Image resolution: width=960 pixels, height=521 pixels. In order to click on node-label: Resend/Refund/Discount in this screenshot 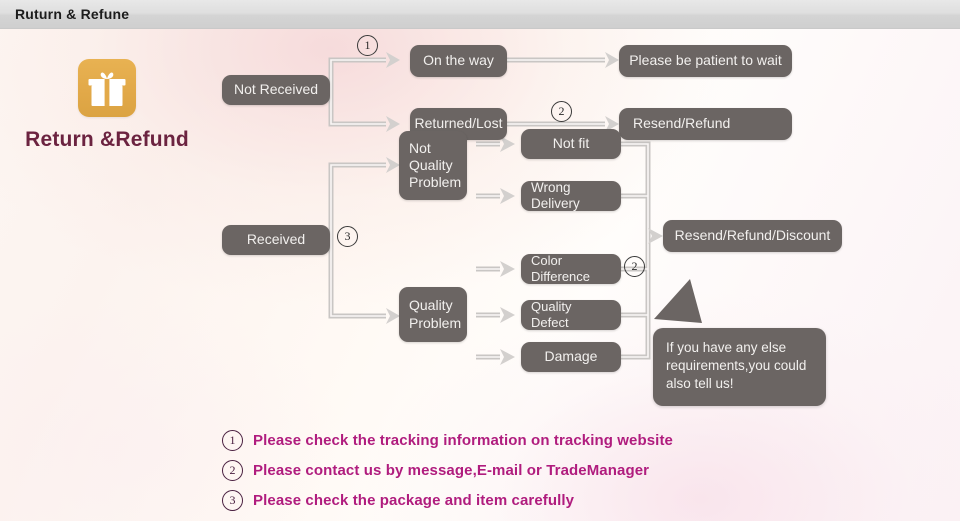, I will do `click(752, 235)`.